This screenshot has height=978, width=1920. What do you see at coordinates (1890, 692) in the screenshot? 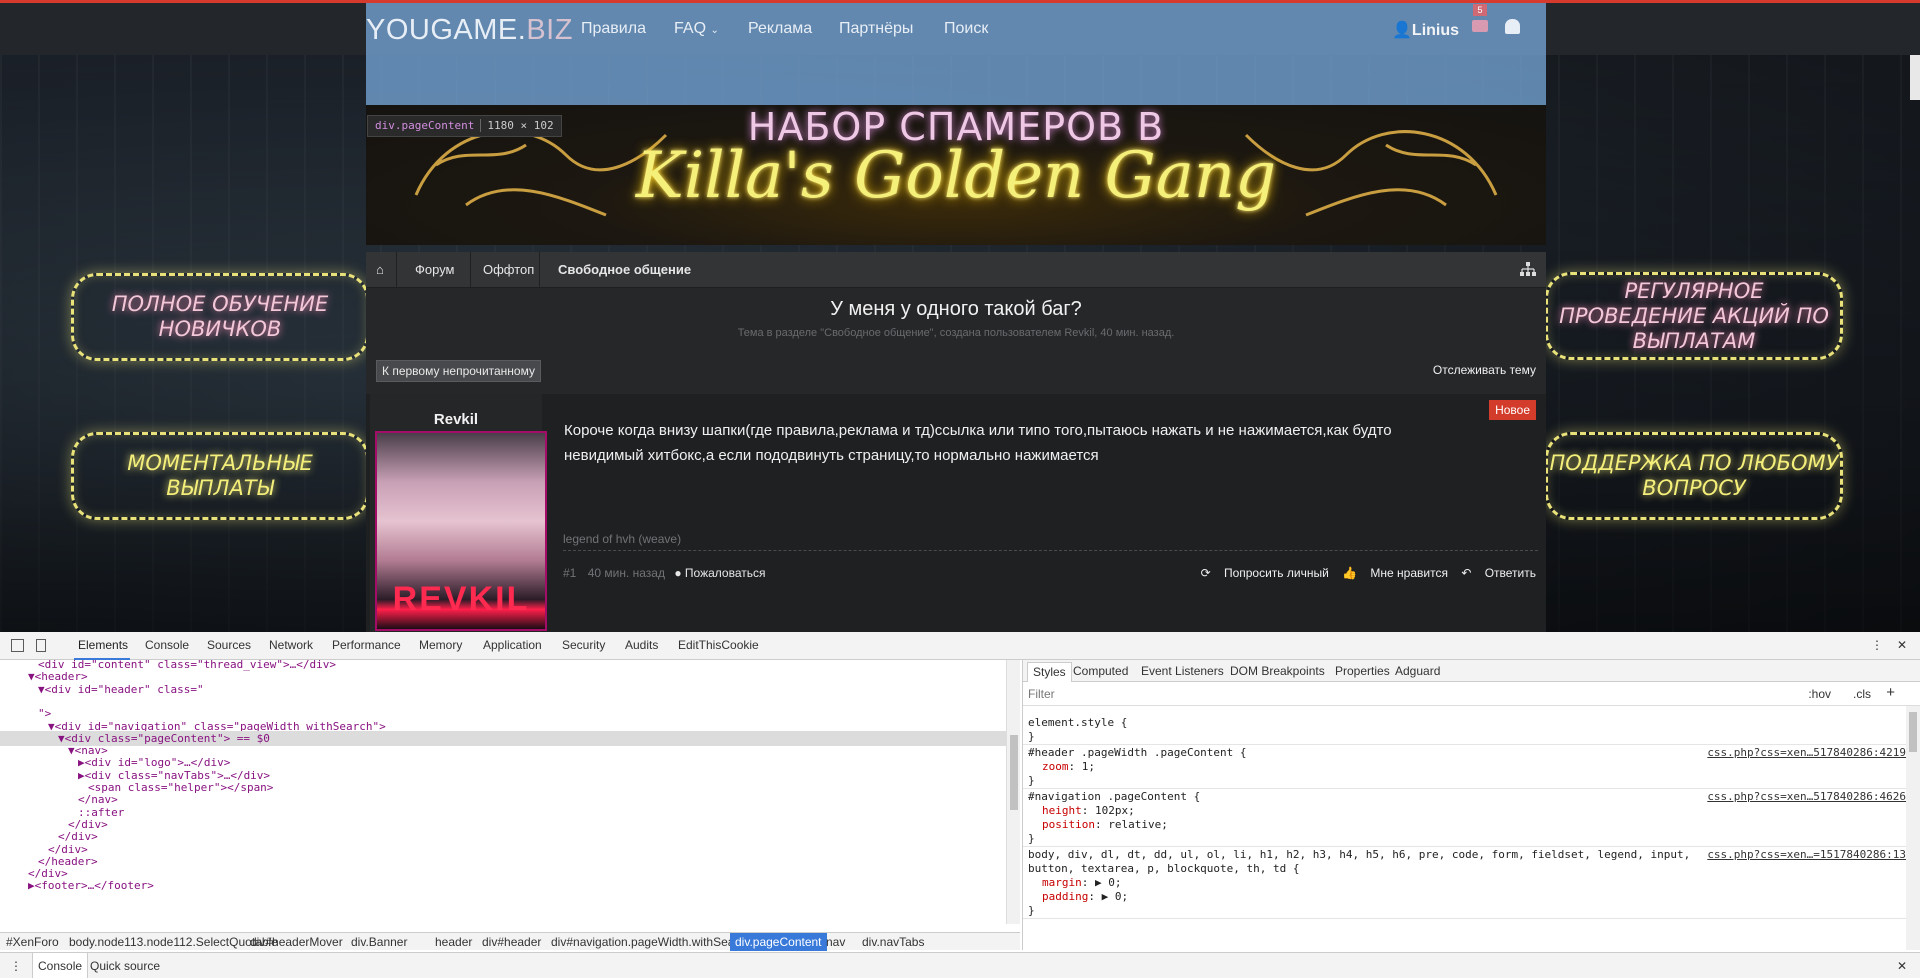
I see `new-rule-icon: +` at bounding box center [1890, 692].